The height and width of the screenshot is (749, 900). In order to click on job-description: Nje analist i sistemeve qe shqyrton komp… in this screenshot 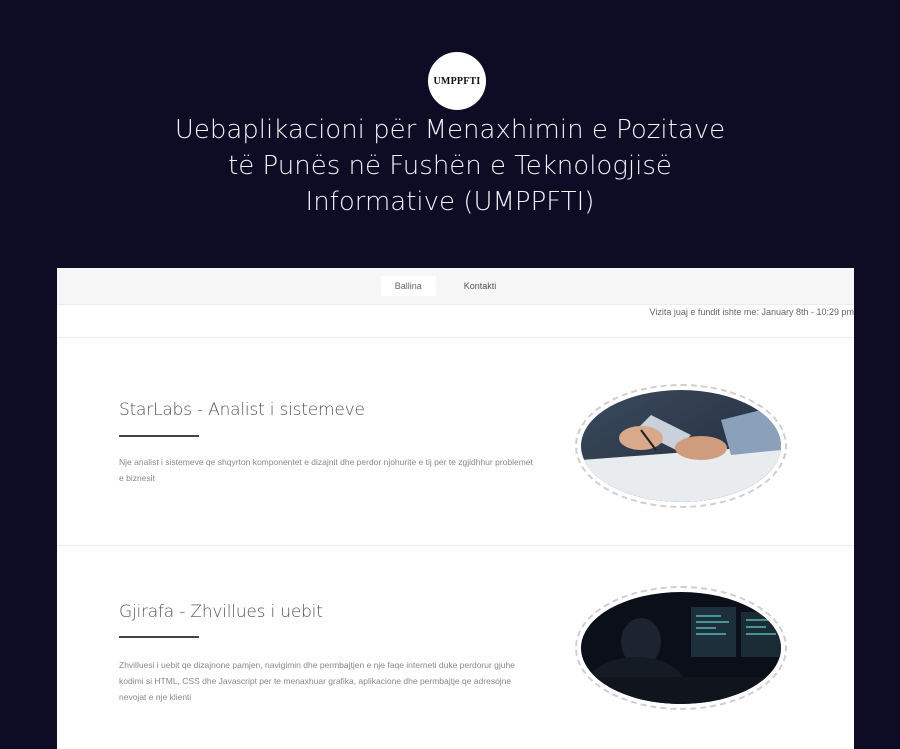, I will do `click(326, 470)`.